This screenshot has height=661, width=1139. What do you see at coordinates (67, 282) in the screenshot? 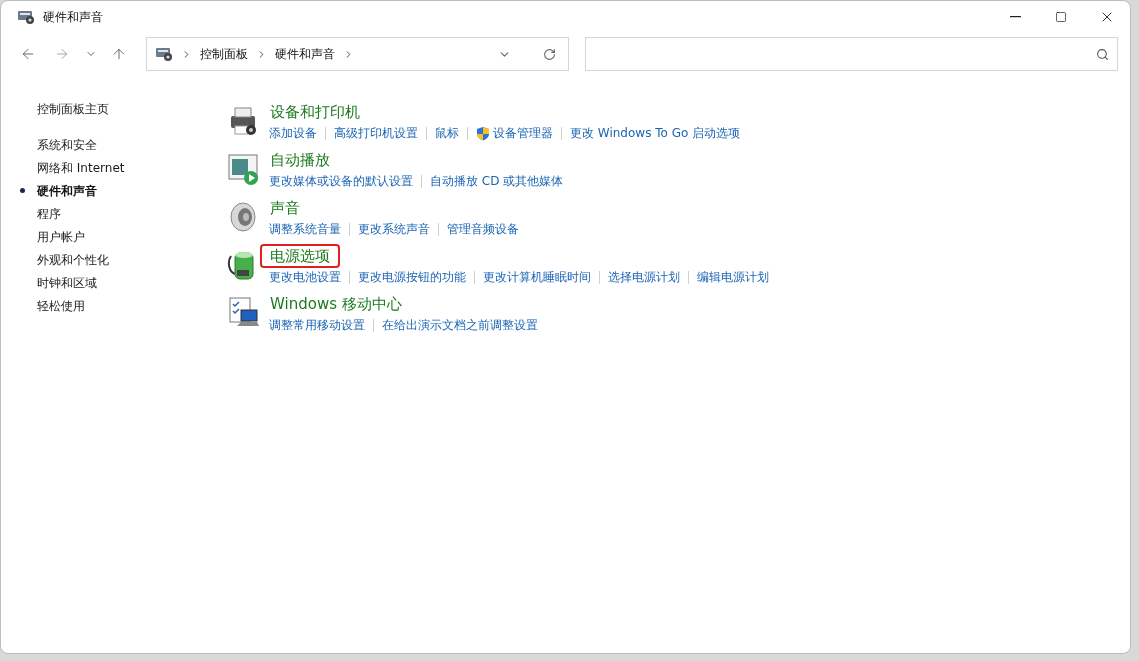
I see `sidebar-item: 时钟和区域` at bounding box center [67, 282].